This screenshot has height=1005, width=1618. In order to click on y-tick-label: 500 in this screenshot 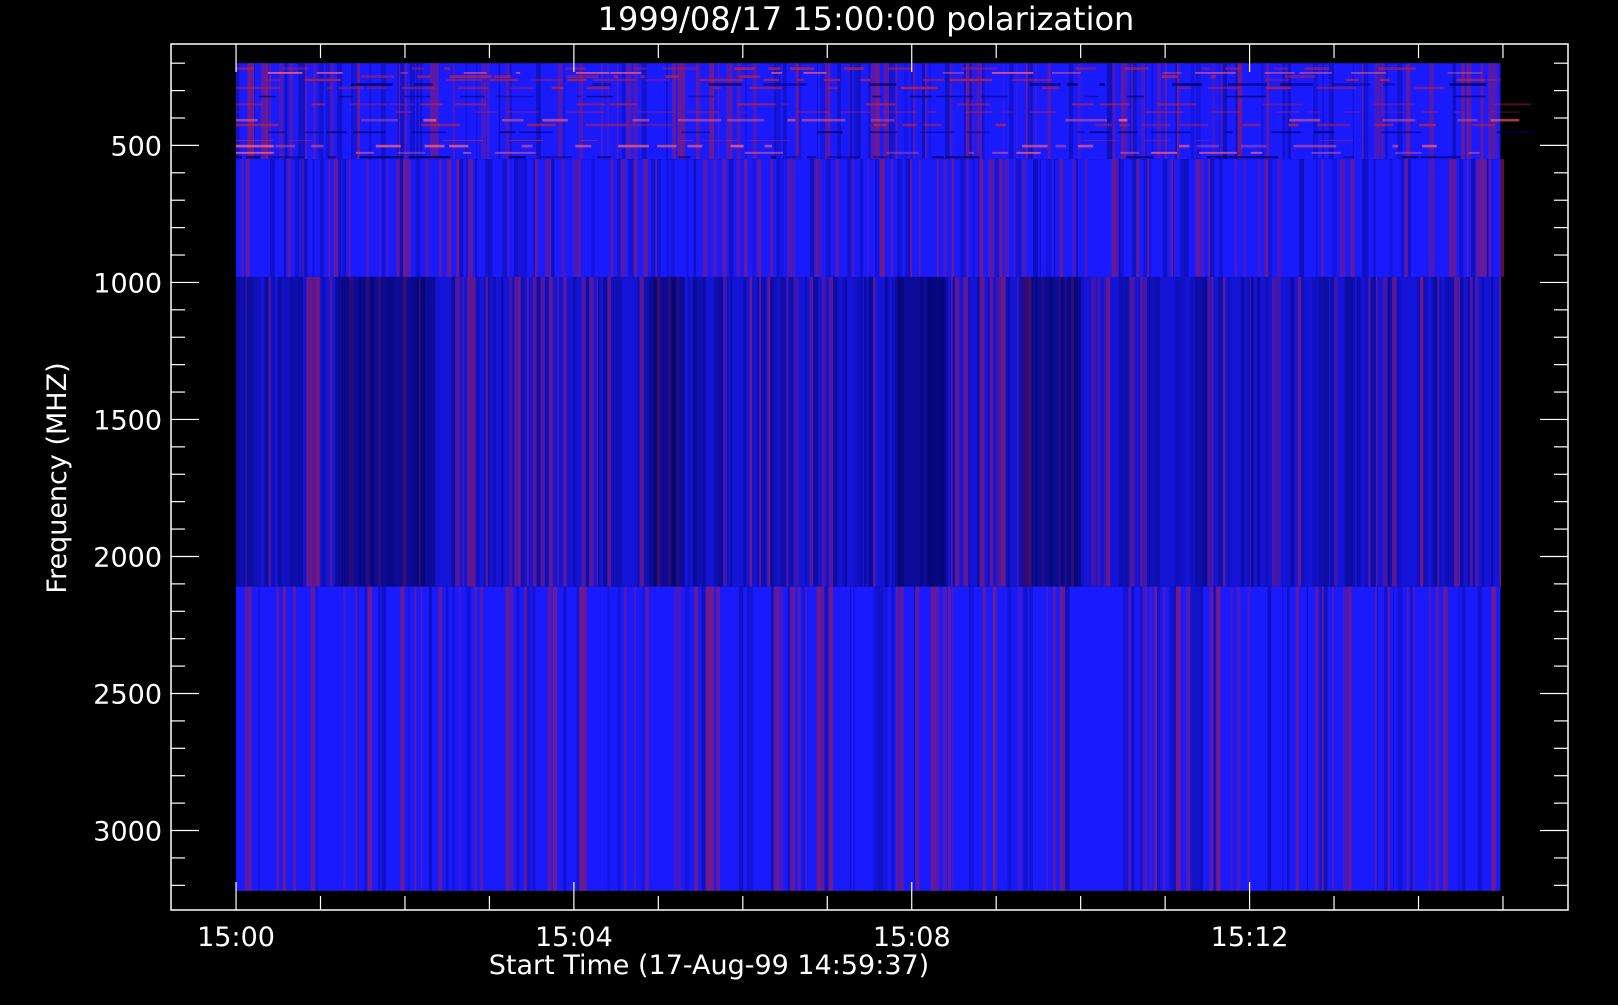, I will do `click(136, 146)`.